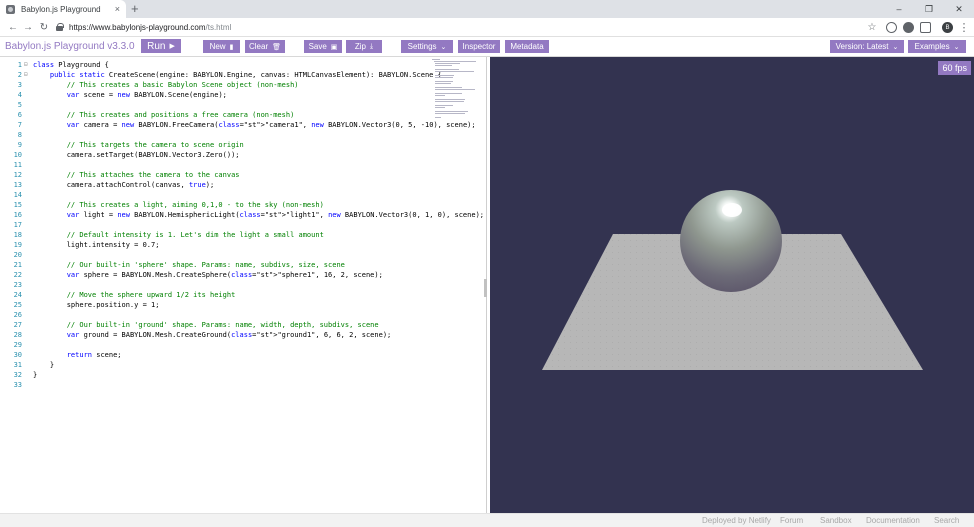 The width and height of the screenshot is (974, 527). Describe the element at coordinates (172, 46) in the screenshot. I see `play-icon: ▶` at that location.